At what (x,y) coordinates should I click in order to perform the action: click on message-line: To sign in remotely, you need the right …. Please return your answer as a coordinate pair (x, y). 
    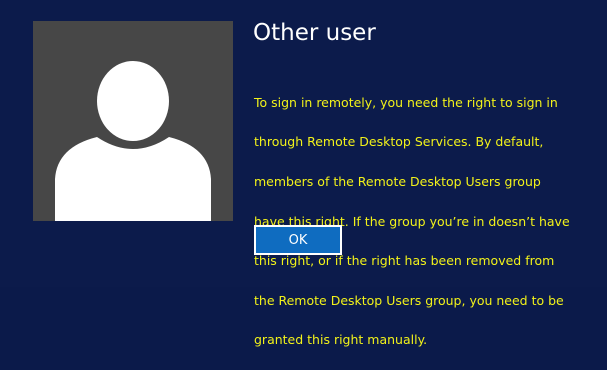
    Looking at the image, I should click on (406, 102).